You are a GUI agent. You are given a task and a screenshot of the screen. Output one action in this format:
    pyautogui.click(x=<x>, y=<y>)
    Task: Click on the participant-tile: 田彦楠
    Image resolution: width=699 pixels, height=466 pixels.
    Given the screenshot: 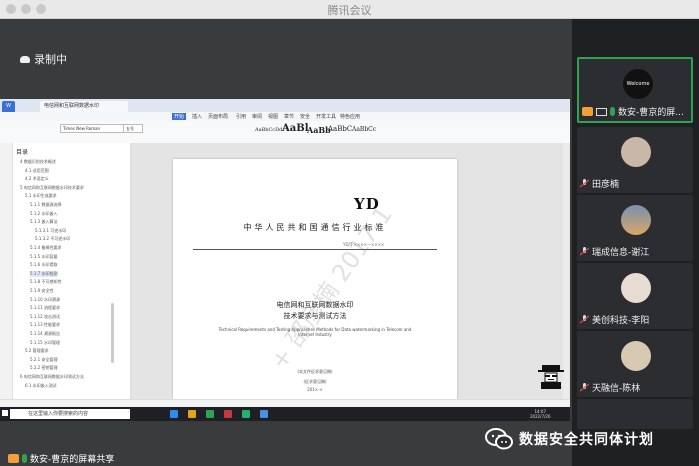 What is the action you would take?
    pyautogui.click(x=635, y=160)
    